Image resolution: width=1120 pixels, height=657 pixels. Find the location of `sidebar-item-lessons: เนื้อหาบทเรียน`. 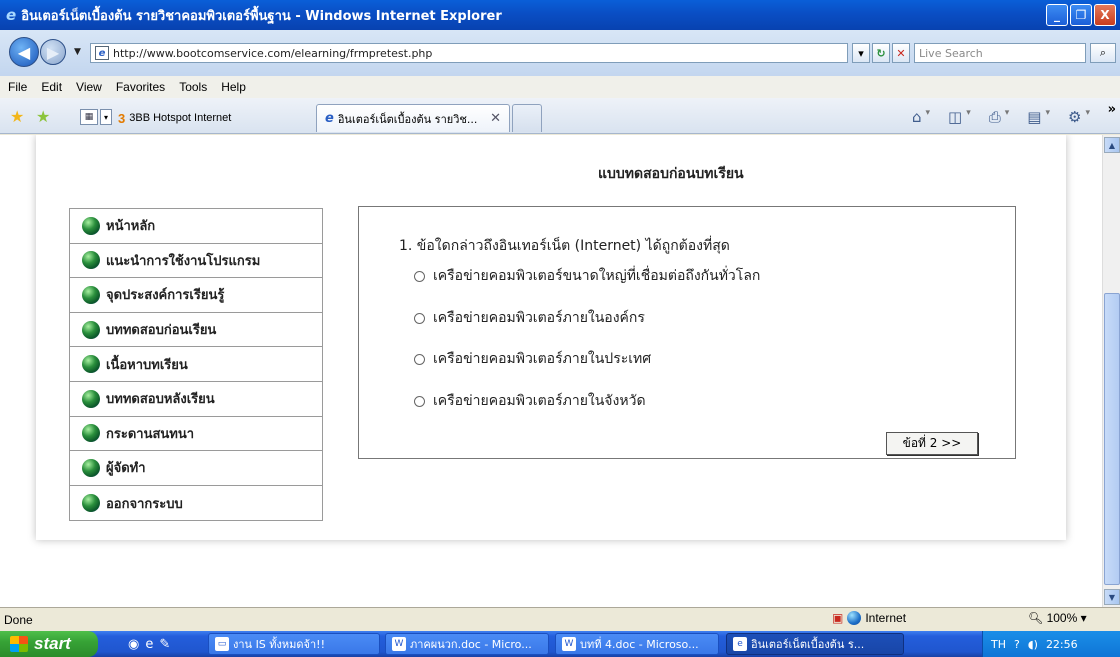

sidebar-item-lessons: เนื้อหาบทเรียน is located at coordinates (196, 364).